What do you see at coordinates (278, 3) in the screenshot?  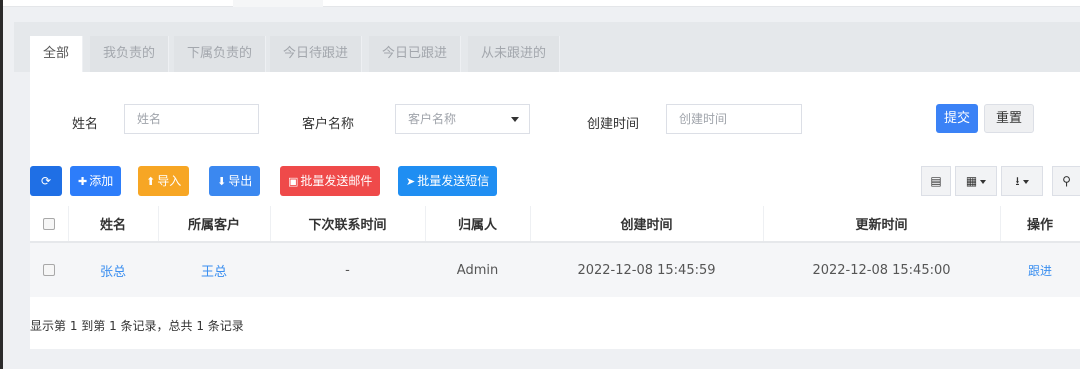 I see `top-bar-tab` at bounding box center [278, 3].